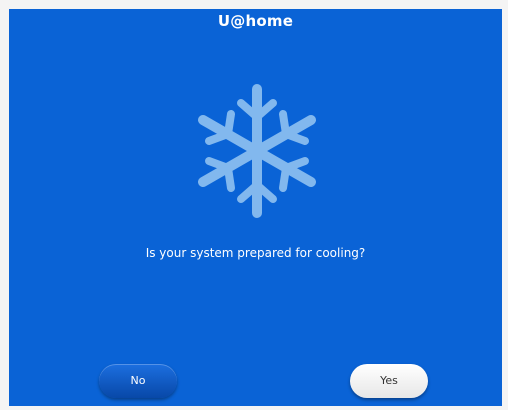  What do you see at coordinates (255, 253) in the screenshot?
I see `cooling-question: Is your system prepared for cooling?` at bounding box center [255, 253].